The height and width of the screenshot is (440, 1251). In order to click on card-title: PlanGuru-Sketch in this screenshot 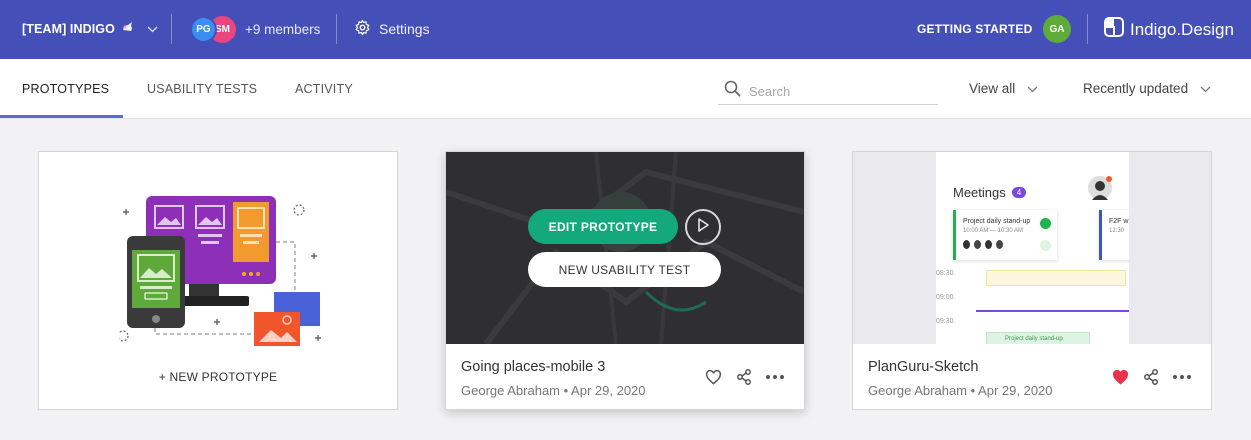, I will do `click(923, 367)`.